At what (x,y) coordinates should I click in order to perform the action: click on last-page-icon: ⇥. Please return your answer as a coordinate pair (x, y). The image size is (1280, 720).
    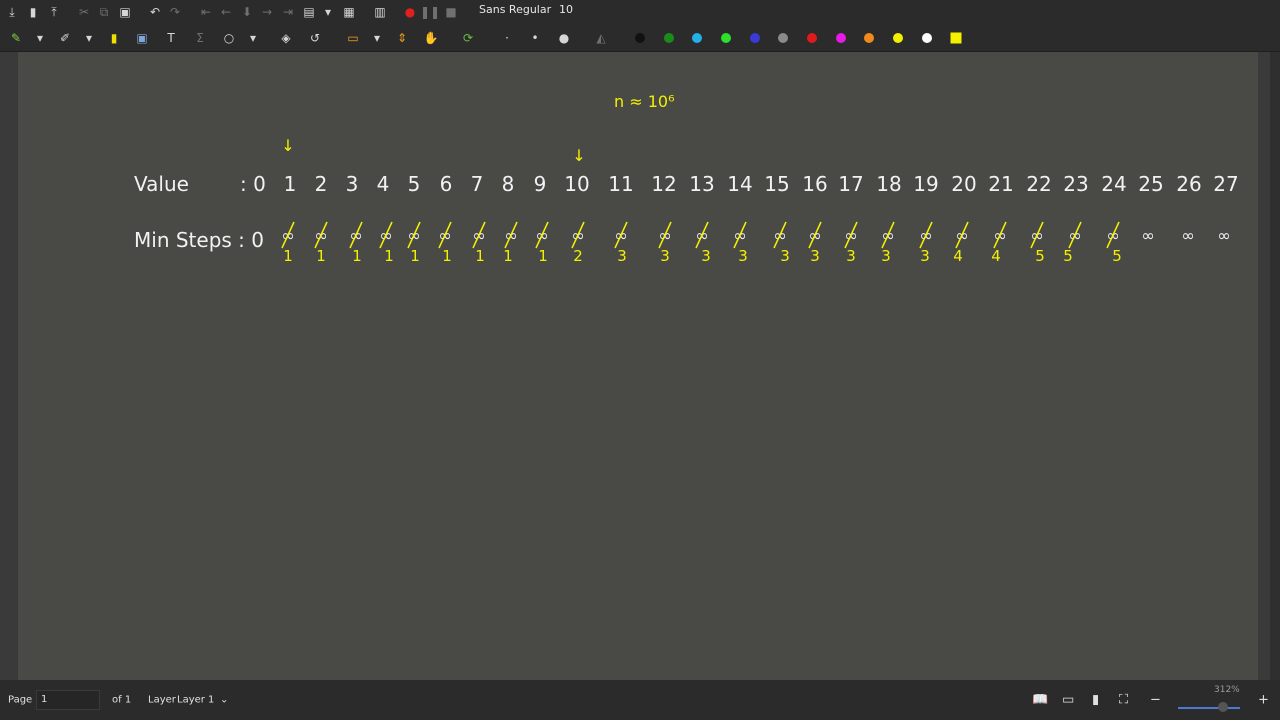
    Looking at the image, I should click on (288, 12).